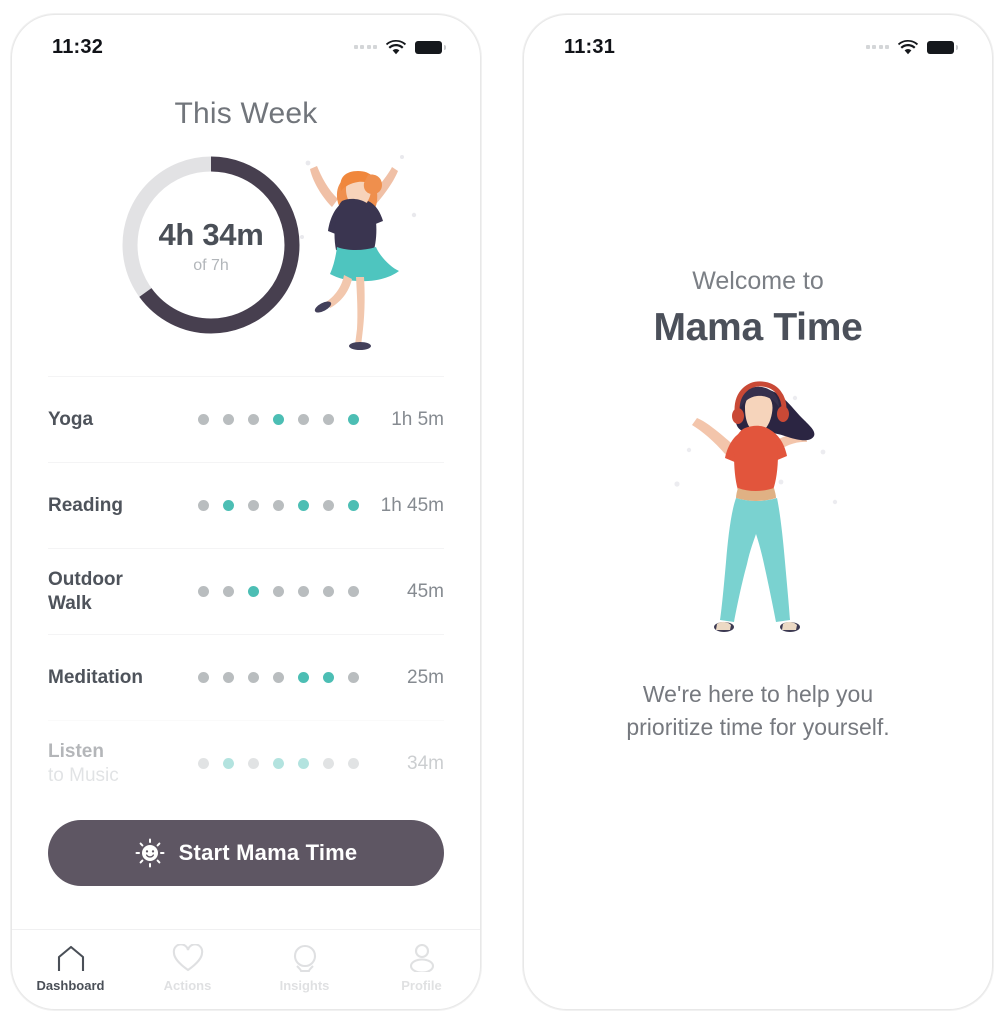  Describe the element at coordinates (85, 505) in the screenshot. I see `activity-name: Reading` at that location.